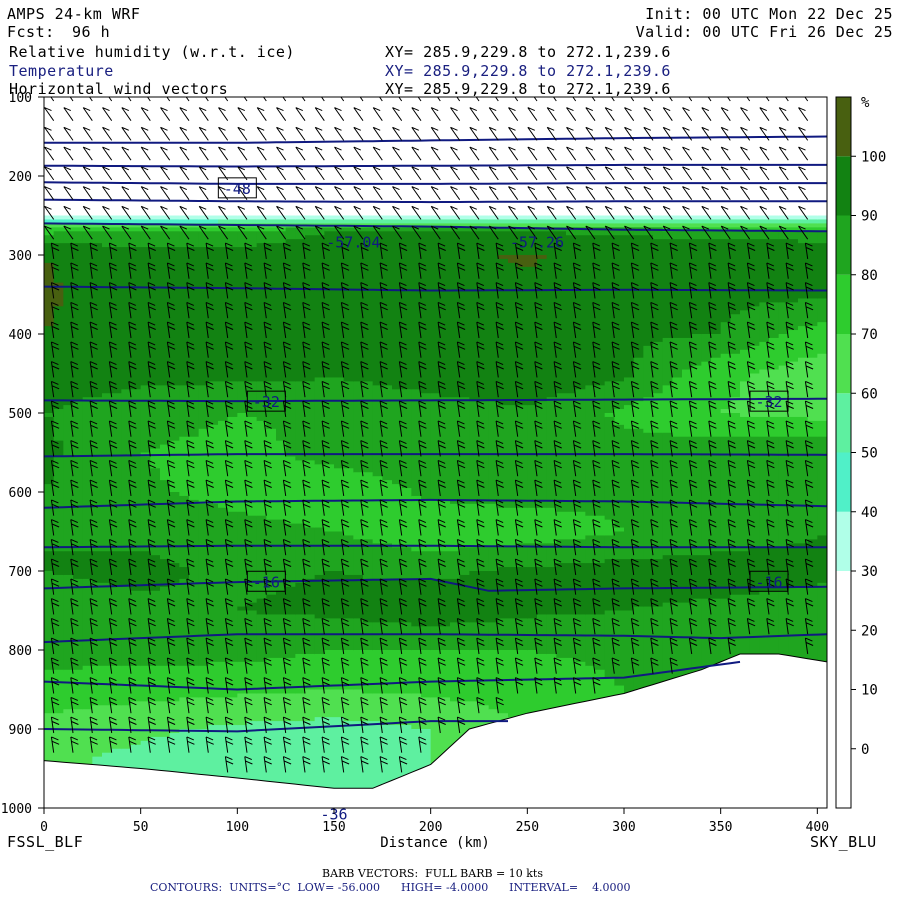  What do you see at coordinates (865, 750) in the screenshot?
I see `colorbar-tick-label: 0` at bounding box center [865, 750].